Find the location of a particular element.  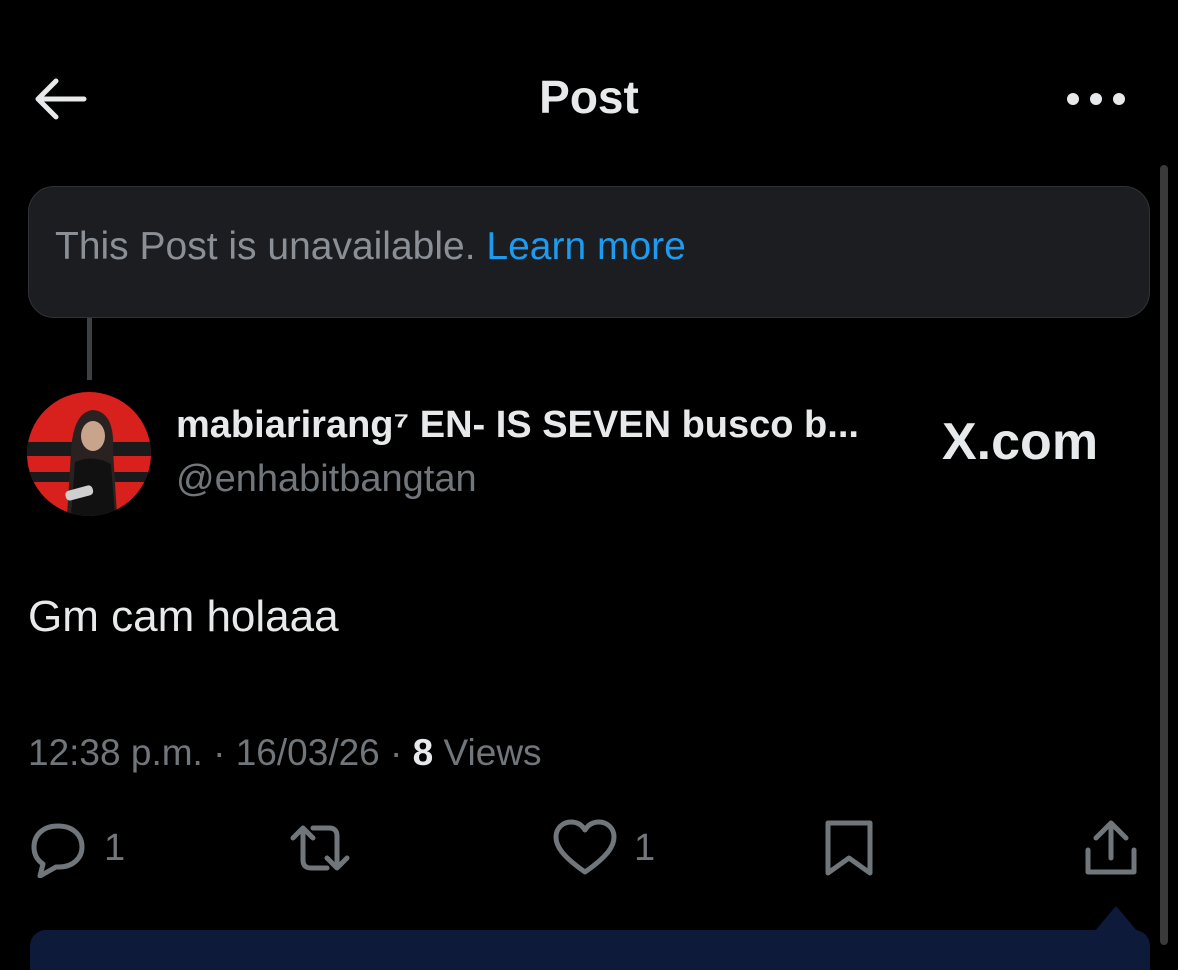

views-count: 8 is located at coordinates (423, 752).